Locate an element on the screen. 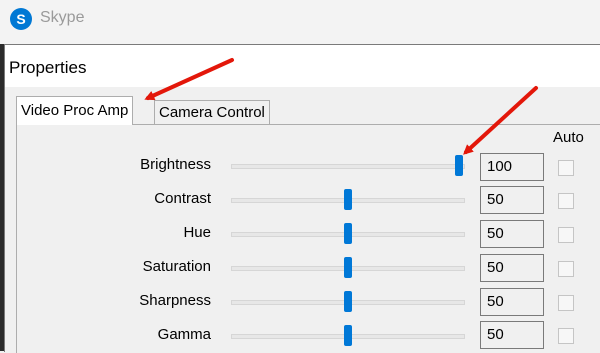 The image size is (600, 353). saturation-slider-track is located at coordinates (348, 267).